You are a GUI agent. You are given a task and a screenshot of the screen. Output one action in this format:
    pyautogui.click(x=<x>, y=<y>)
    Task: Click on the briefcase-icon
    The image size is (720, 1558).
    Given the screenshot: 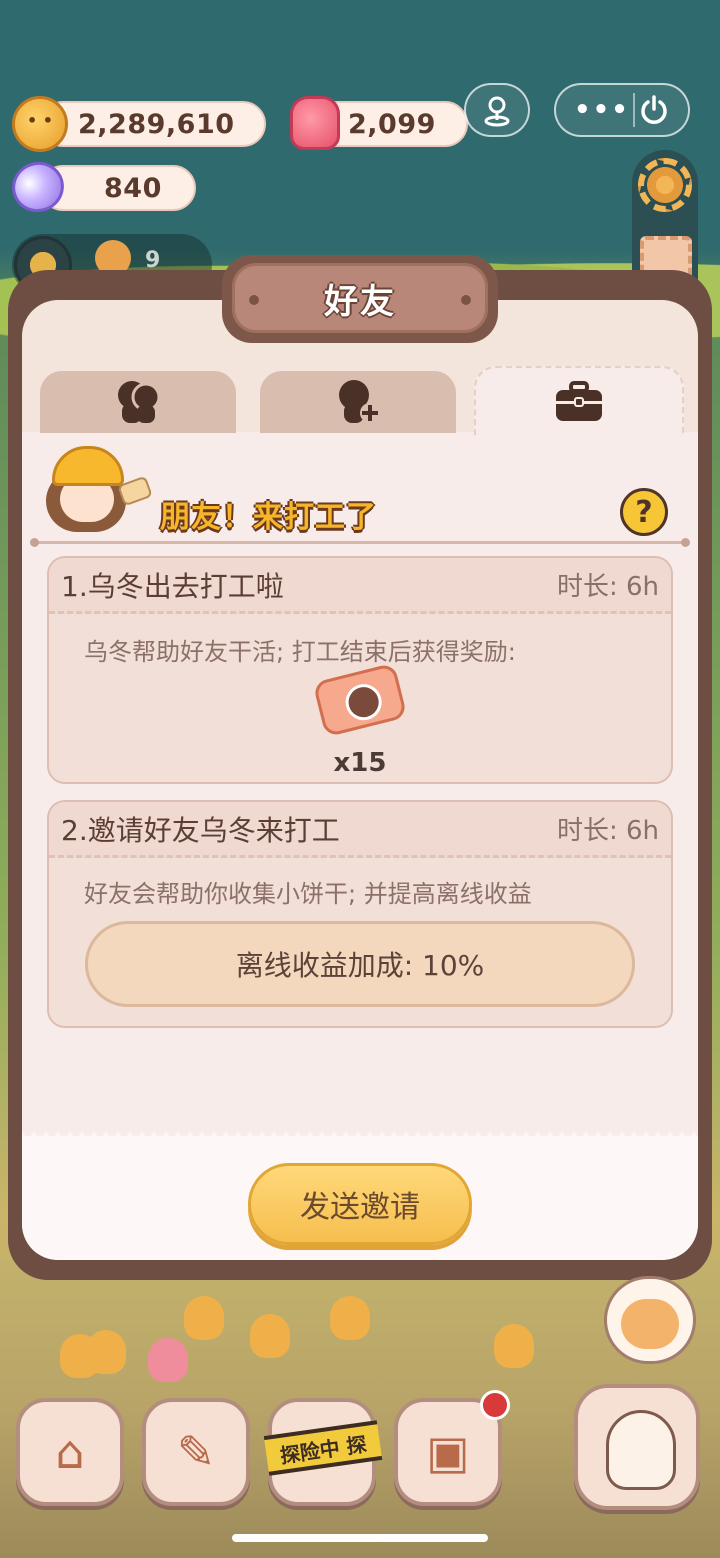 What is the action you would take?
    pyautogui.click(x=579, y=401)
    